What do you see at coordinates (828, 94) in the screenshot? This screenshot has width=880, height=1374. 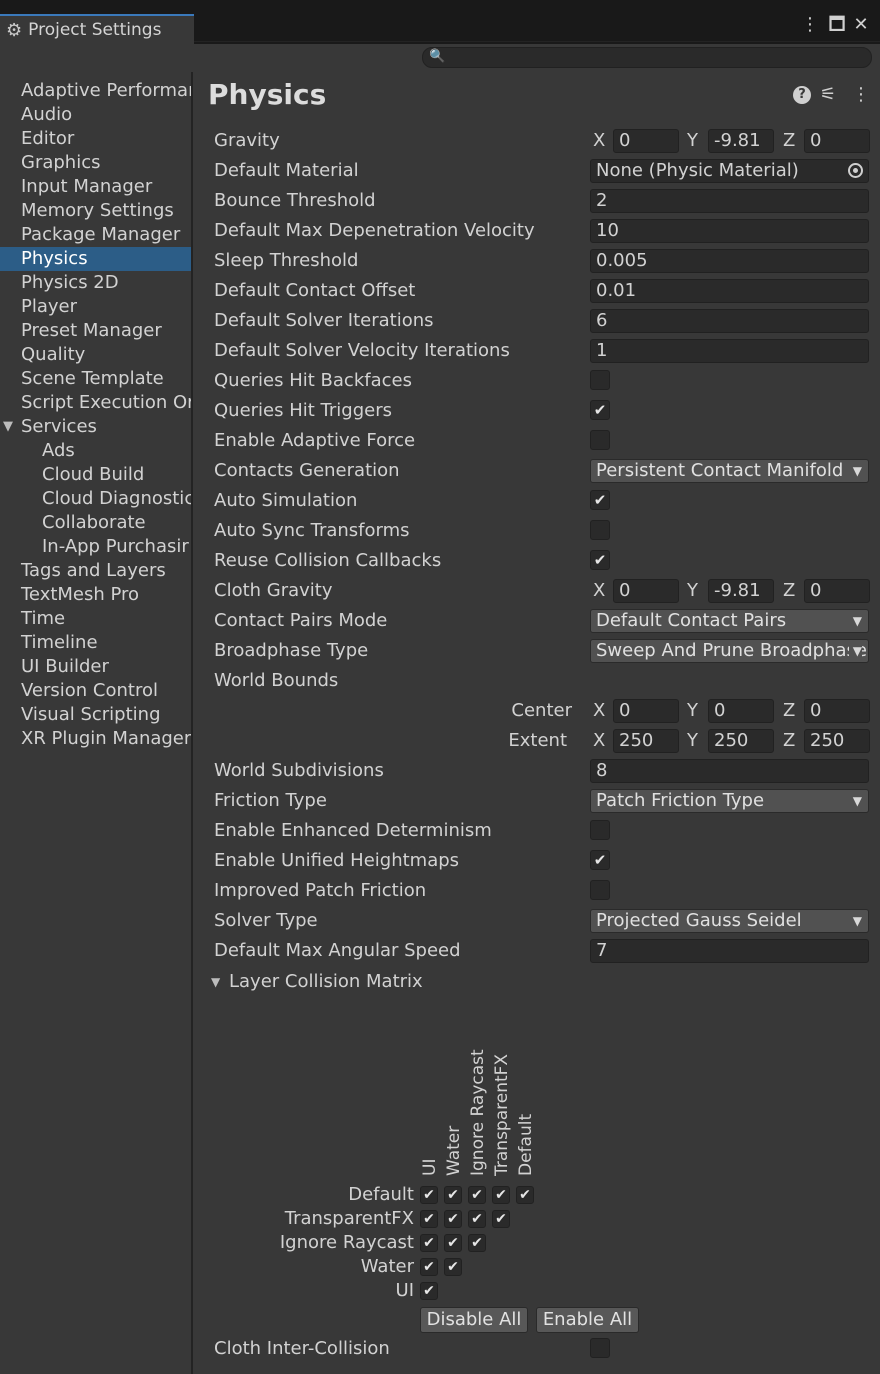 I see `preset-sliders-icon: ⚟` at bounding box center [828, 94].